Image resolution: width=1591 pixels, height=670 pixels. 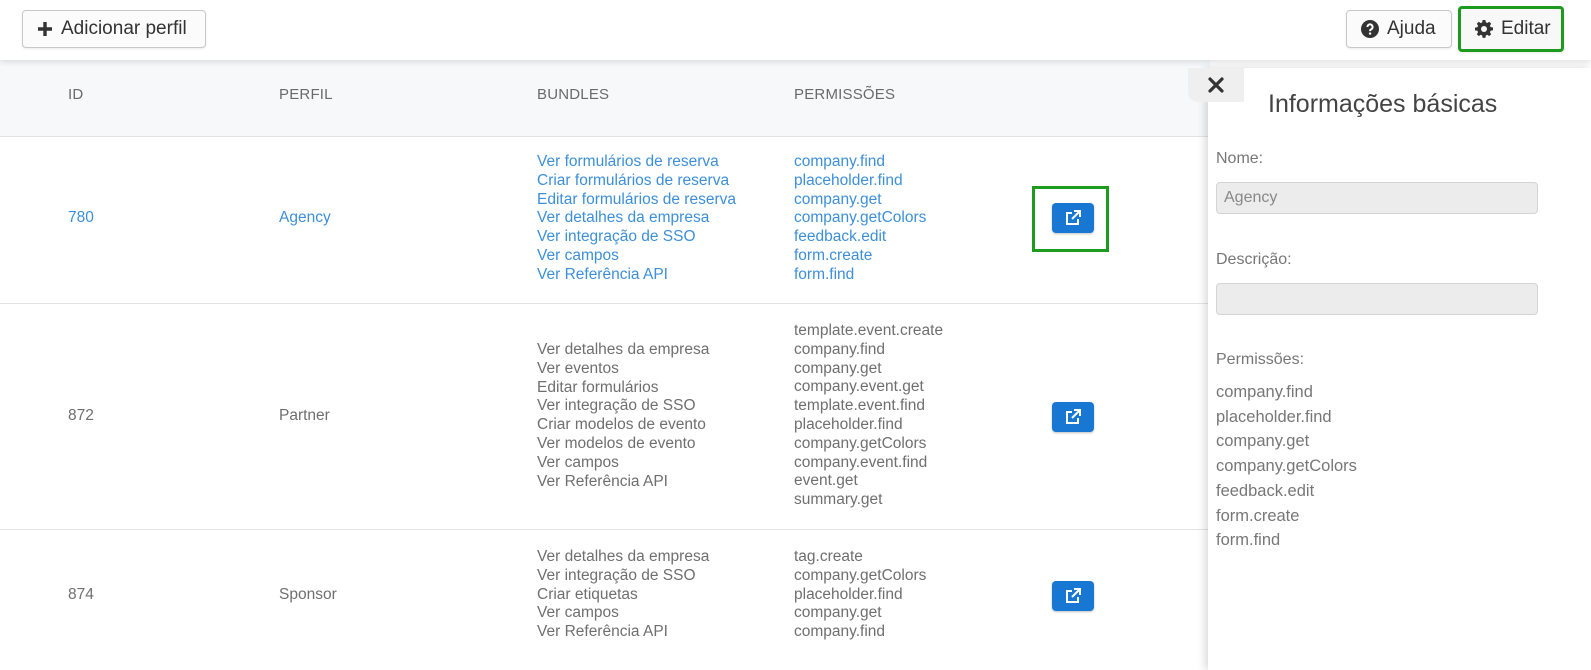 I want to click on name-label: Nome:, so click(x=1240, y=158).